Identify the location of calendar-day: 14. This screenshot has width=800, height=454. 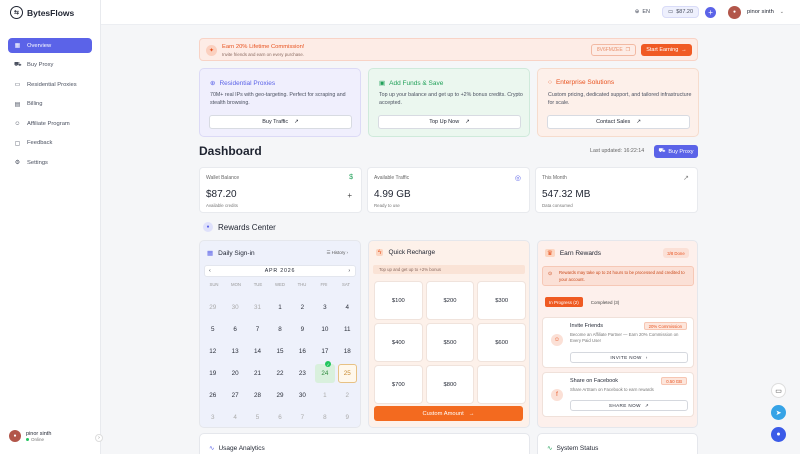
(257, 351).